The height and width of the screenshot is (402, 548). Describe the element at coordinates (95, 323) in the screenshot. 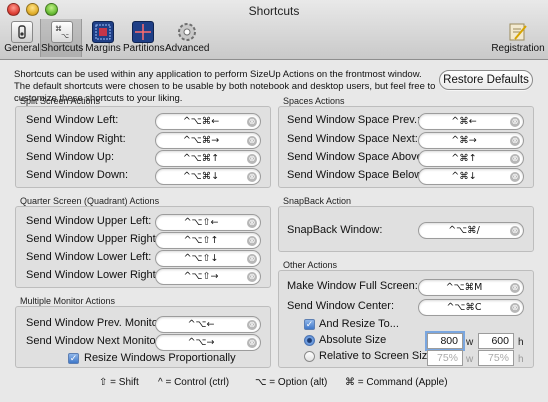

I see `row-label: Send Window Prev. Monitor:` at that location.